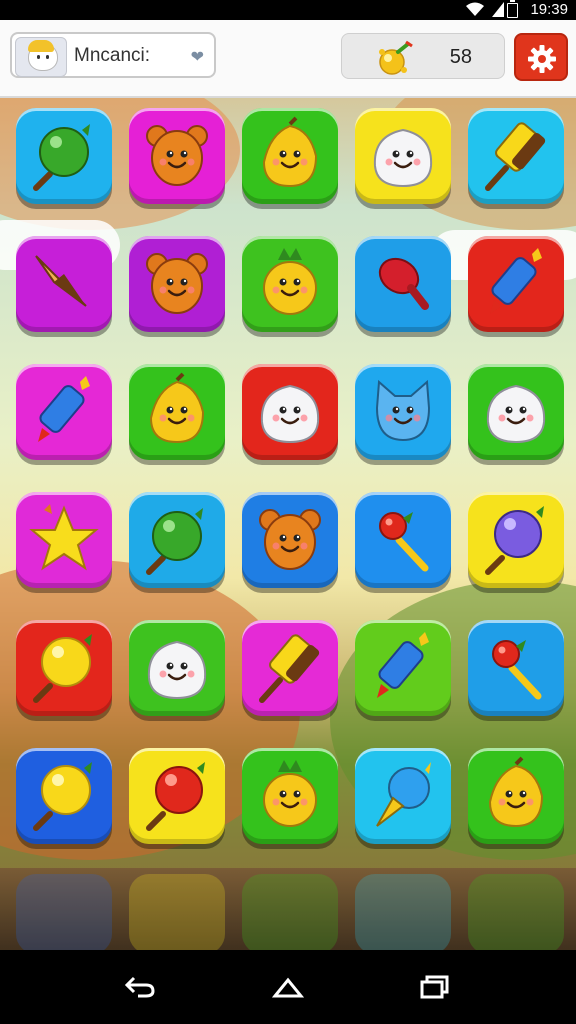 Image resolution: width=576 pixels, height=1024 pixels. I want to click on tile-r5-c5, so click(516, 668).